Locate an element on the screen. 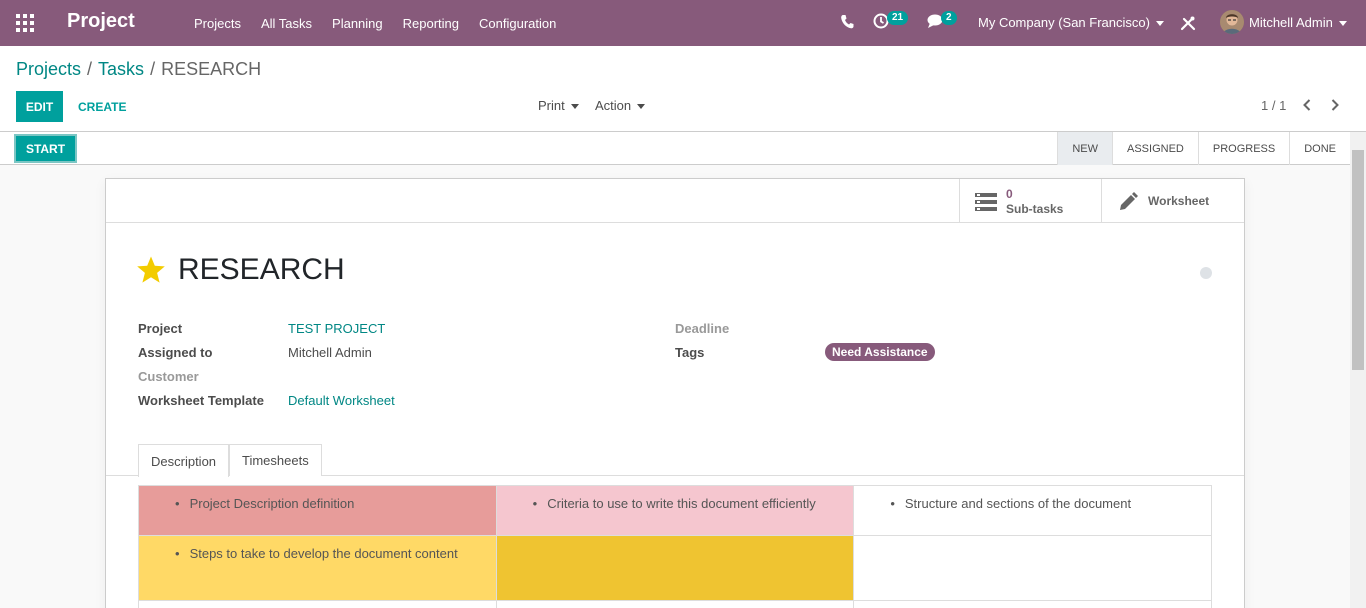 This screenshot has width=1366, height=608. debug-tools-icon is located at coordinates (1188, 23).